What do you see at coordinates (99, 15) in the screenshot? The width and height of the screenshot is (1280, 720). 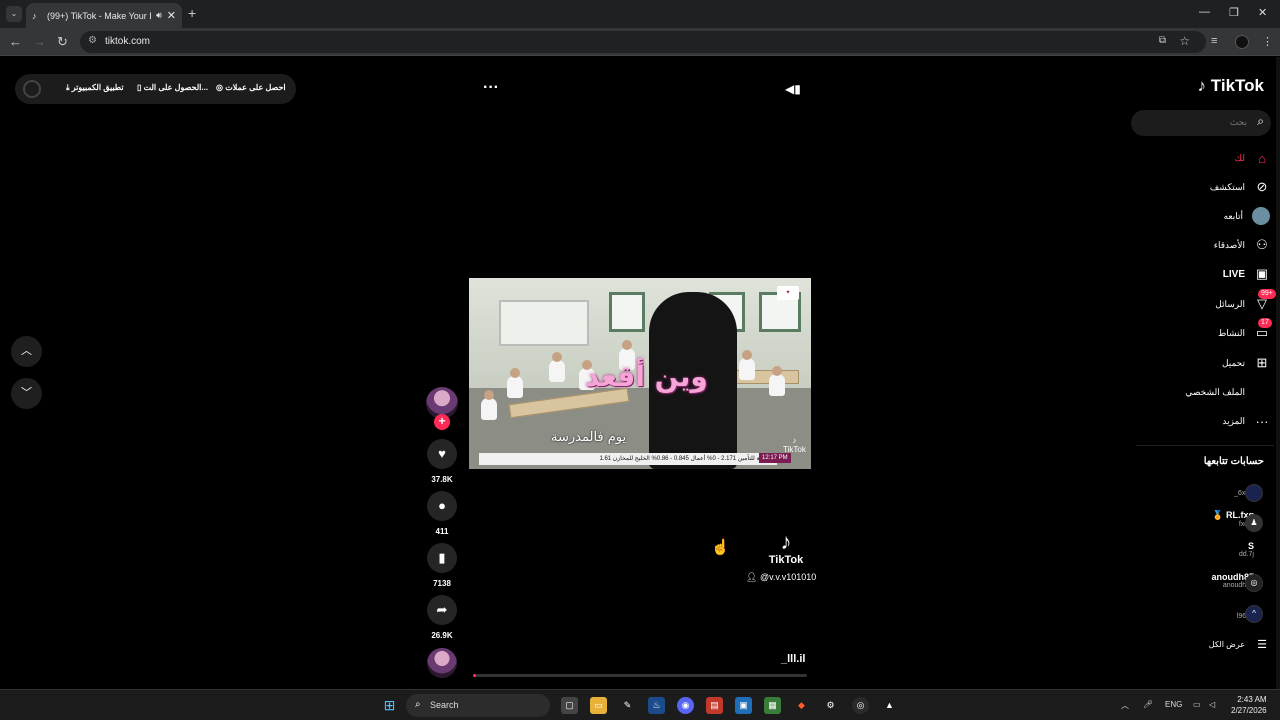 I see `tab-title: (99+) TikTok - Make Your Day` at bounding box center [99, 15].